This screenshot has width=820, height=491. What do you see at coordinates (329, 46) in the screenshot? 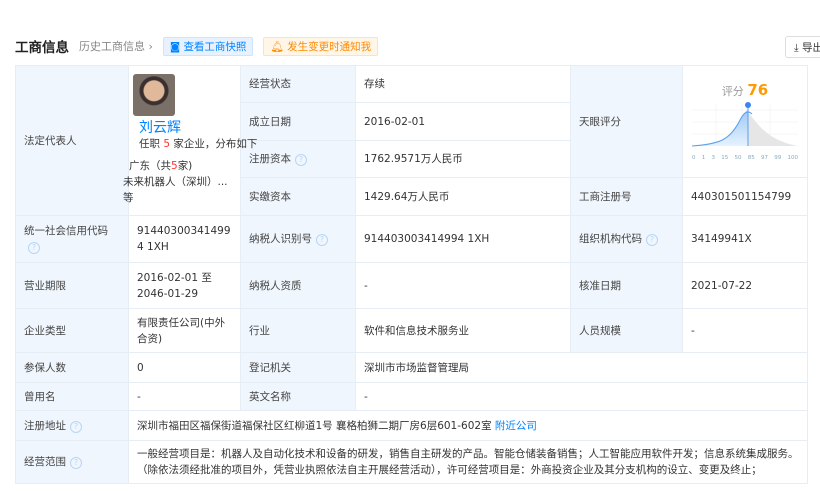
I see `notify-label: 发生变更时通知我` at bounding box center [329, 46].